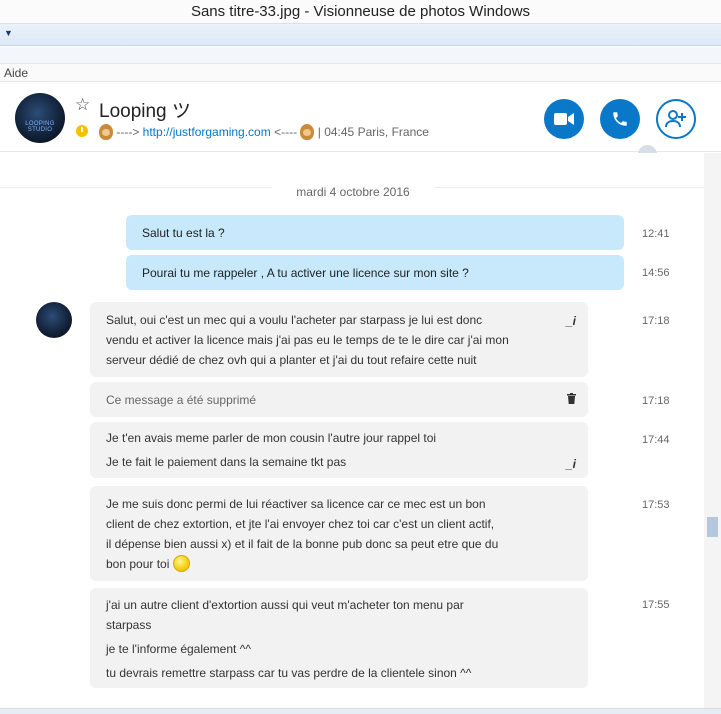  What do you see at coordinates (284, 132) in the screenshot?
I see `mood-suffix: <----` at bounding box center [284, 132].